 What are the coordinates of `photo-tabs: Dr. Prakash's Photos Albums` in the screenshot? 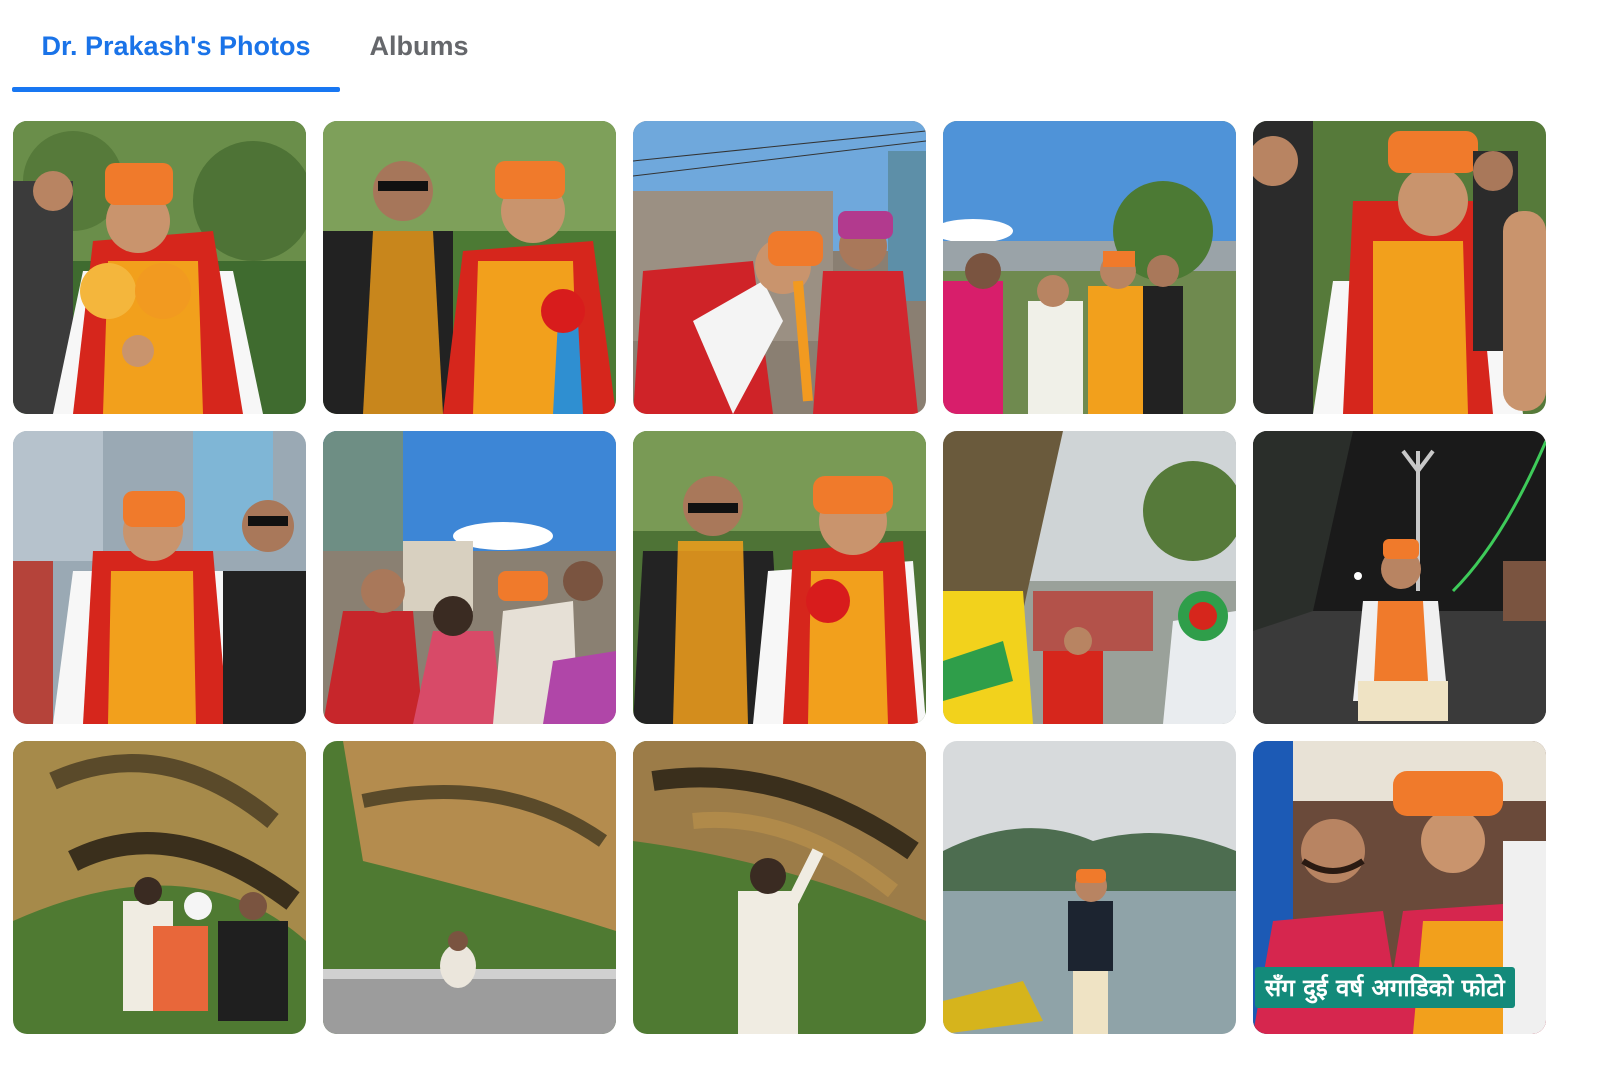 It's located at (800, 46).